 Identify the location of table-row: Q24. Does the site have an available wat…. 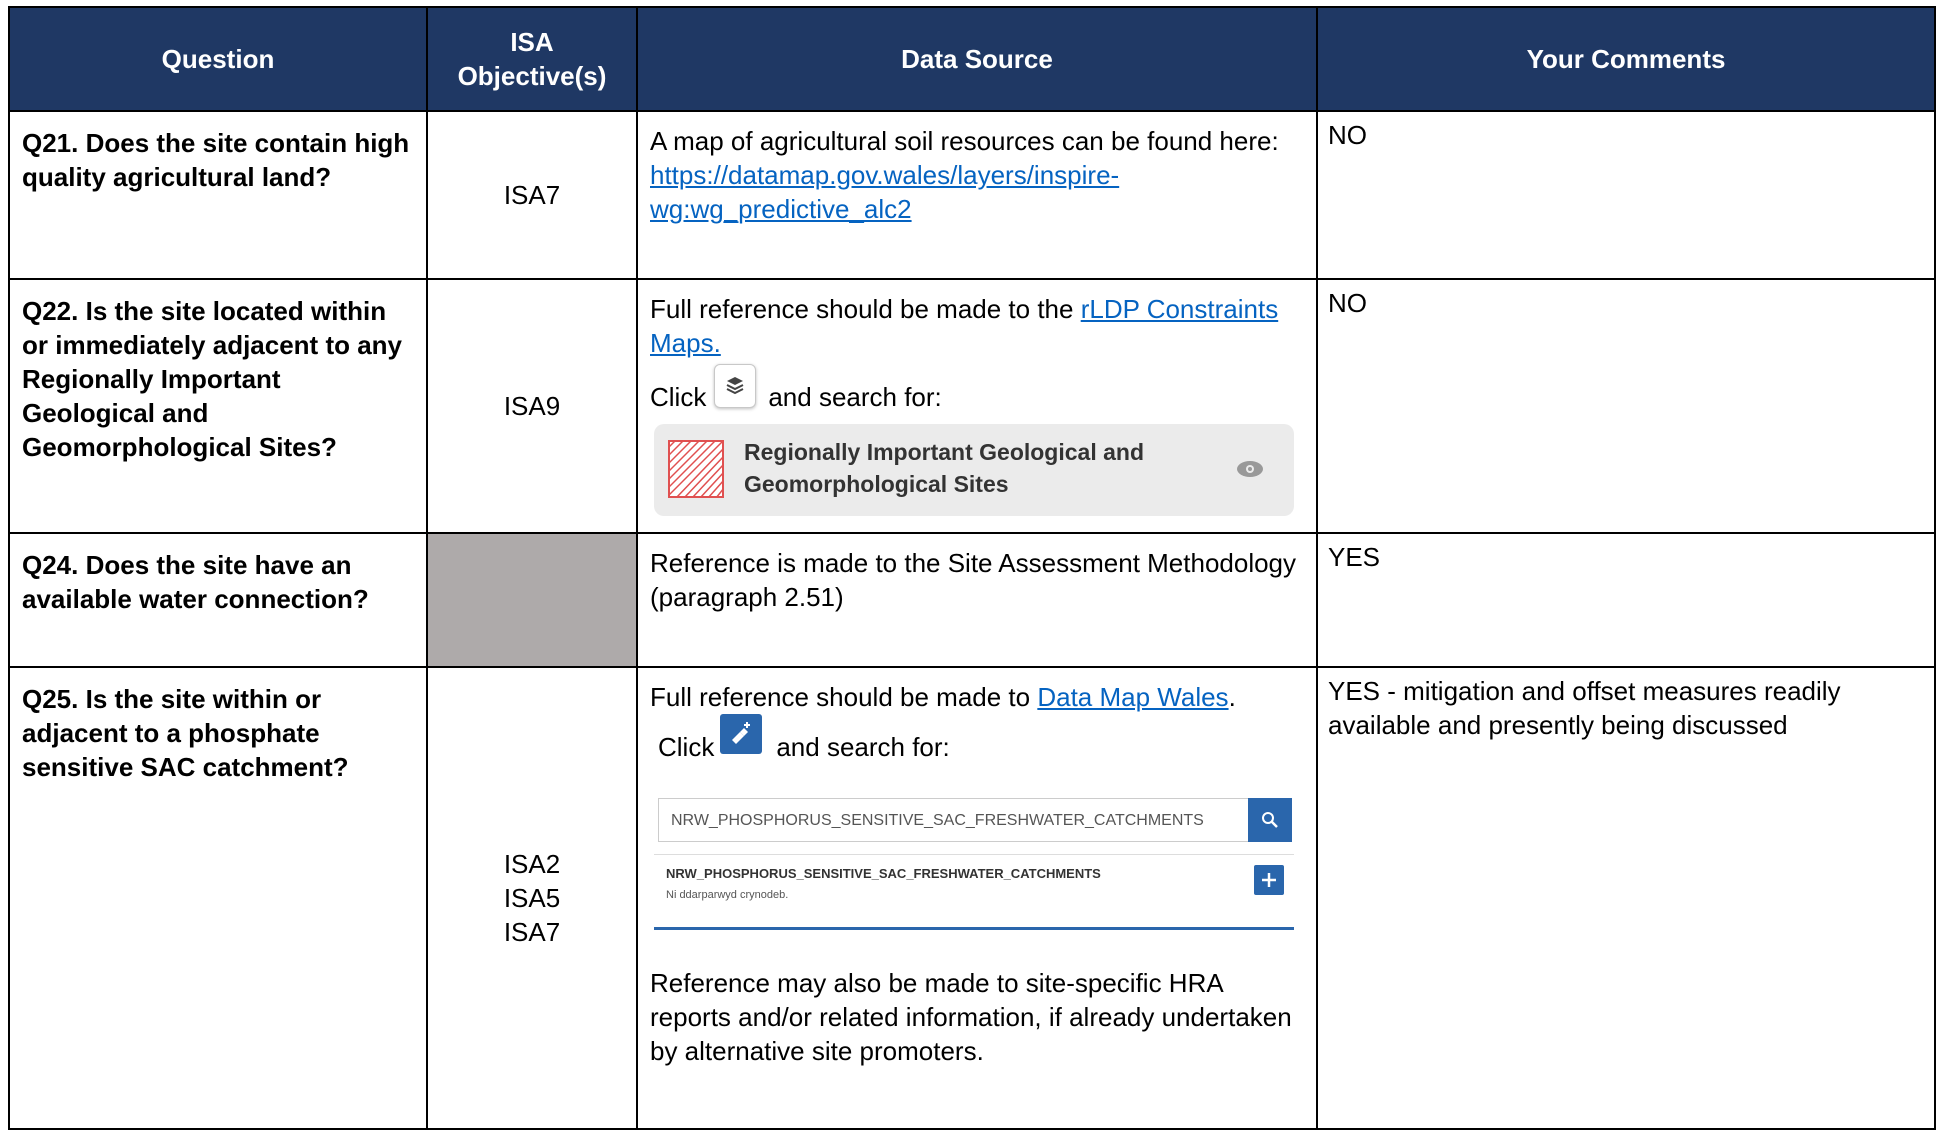
(972, 600).